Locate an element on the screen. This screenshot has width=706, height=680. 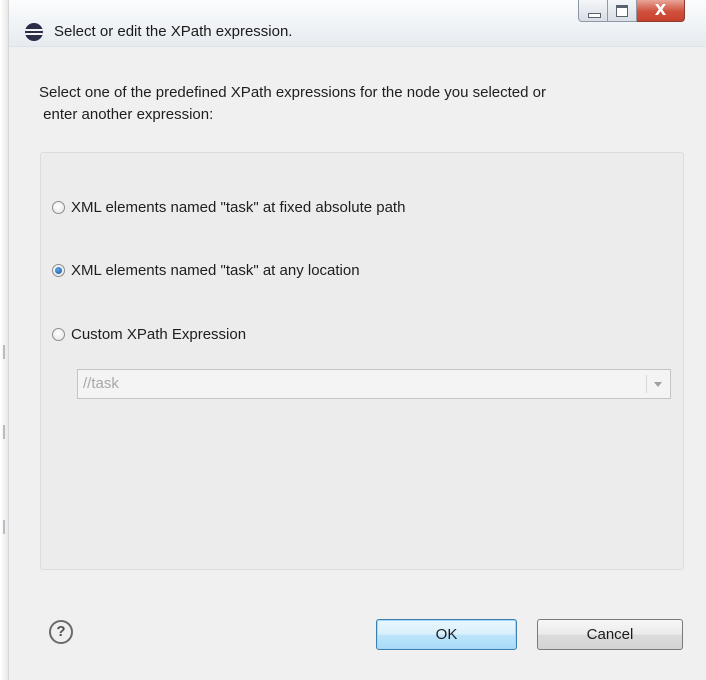
xpath-expression-combo: //task is located at coordinates (374, 384).